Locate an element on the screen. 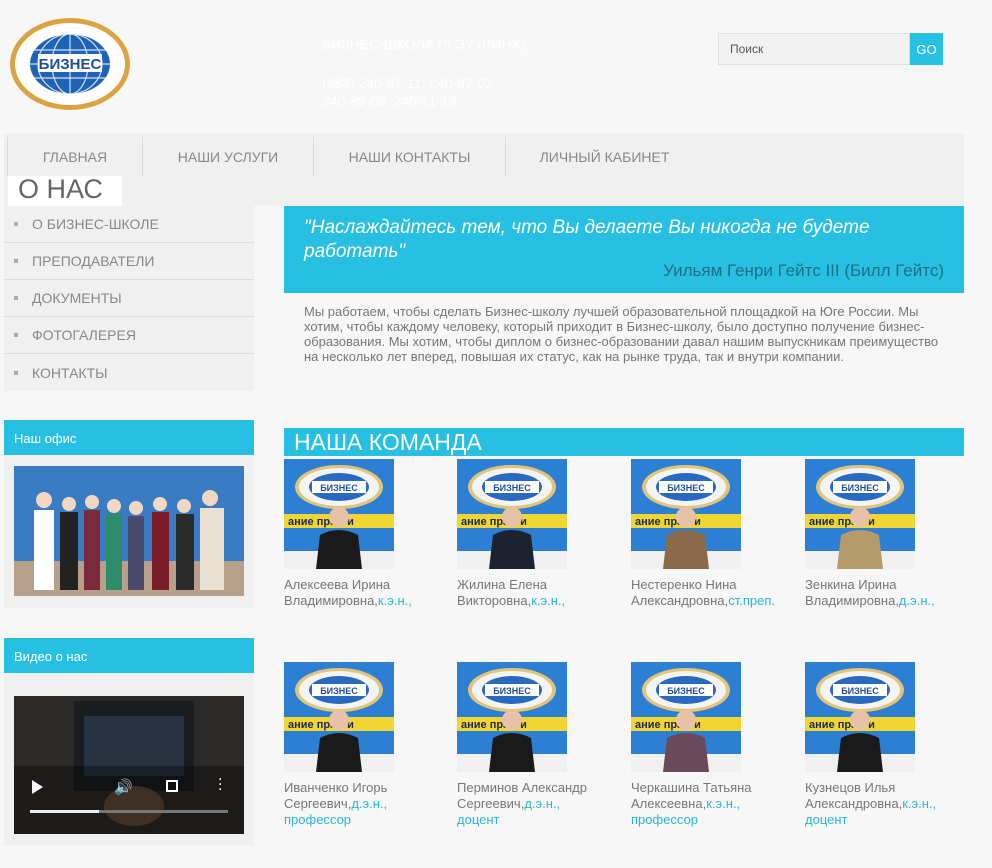 The width and height of the screenshot is (992, 868). team-member-surname: Алексеева Ирина is located at coordinates (337, 584).